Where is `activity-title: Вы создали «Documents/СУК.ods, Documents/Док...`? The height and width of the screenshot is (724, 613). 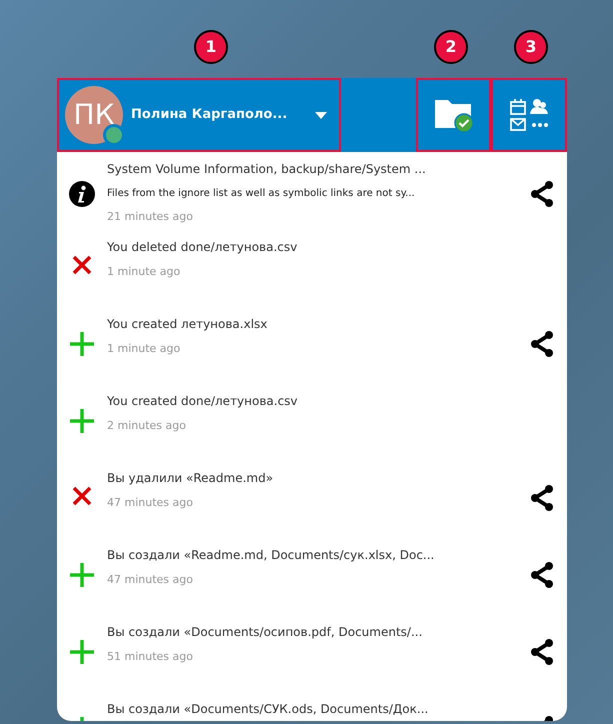
activity-title: Вы создали «Documents/СУК.ods, Documents/Док... is located at coordinates (268, 709).